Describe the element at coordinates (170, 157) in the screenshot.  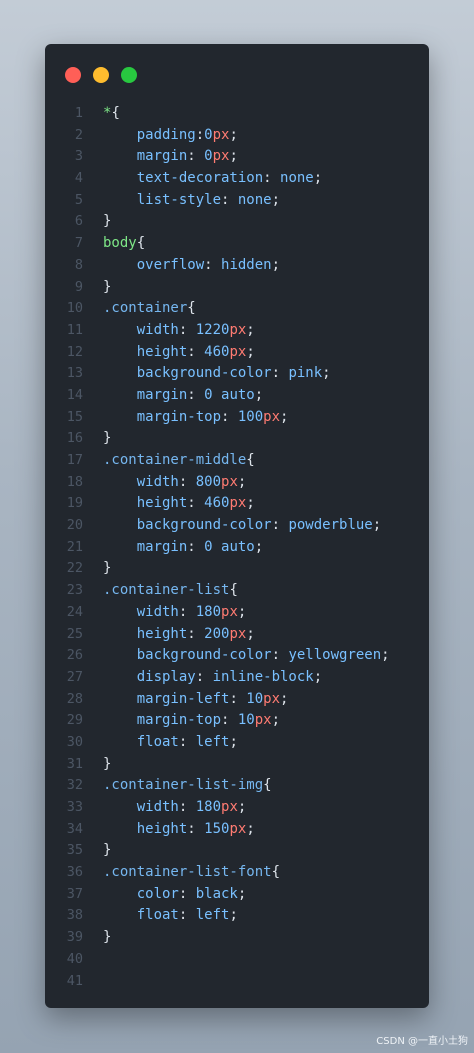
I see `code-text: margin: 0px;` at that location.